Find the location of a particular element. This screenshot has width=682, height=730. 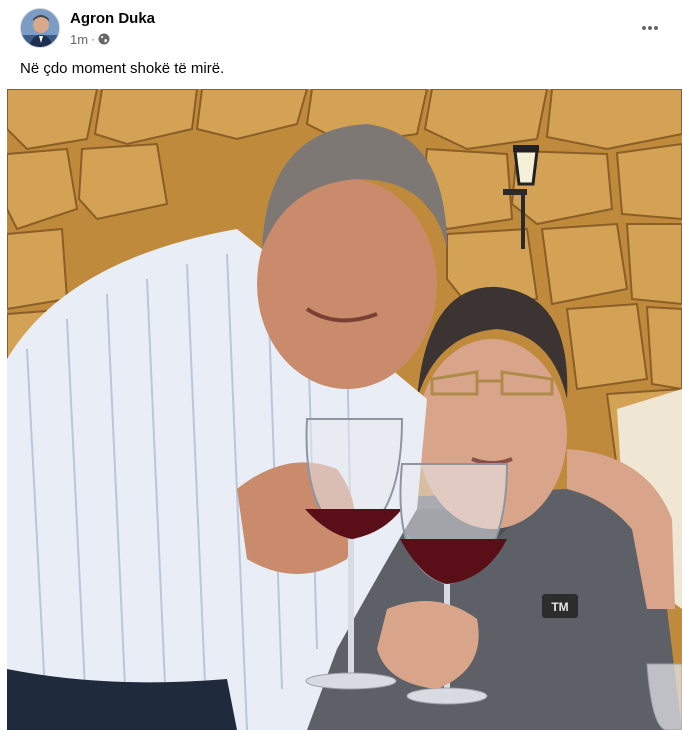

shirt-badge: TM is located at coordinates (560, 606).